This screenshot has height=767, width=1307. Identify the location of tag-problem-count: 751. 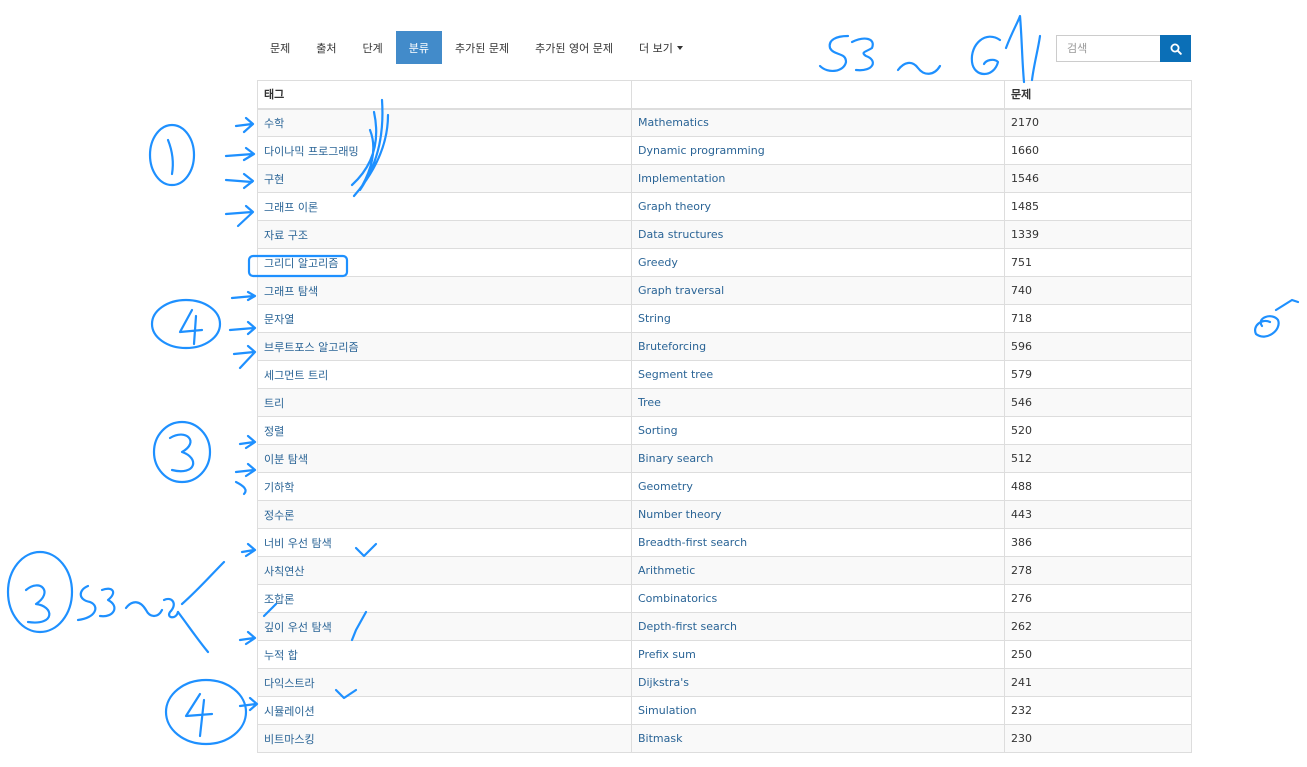
(1098, 262).